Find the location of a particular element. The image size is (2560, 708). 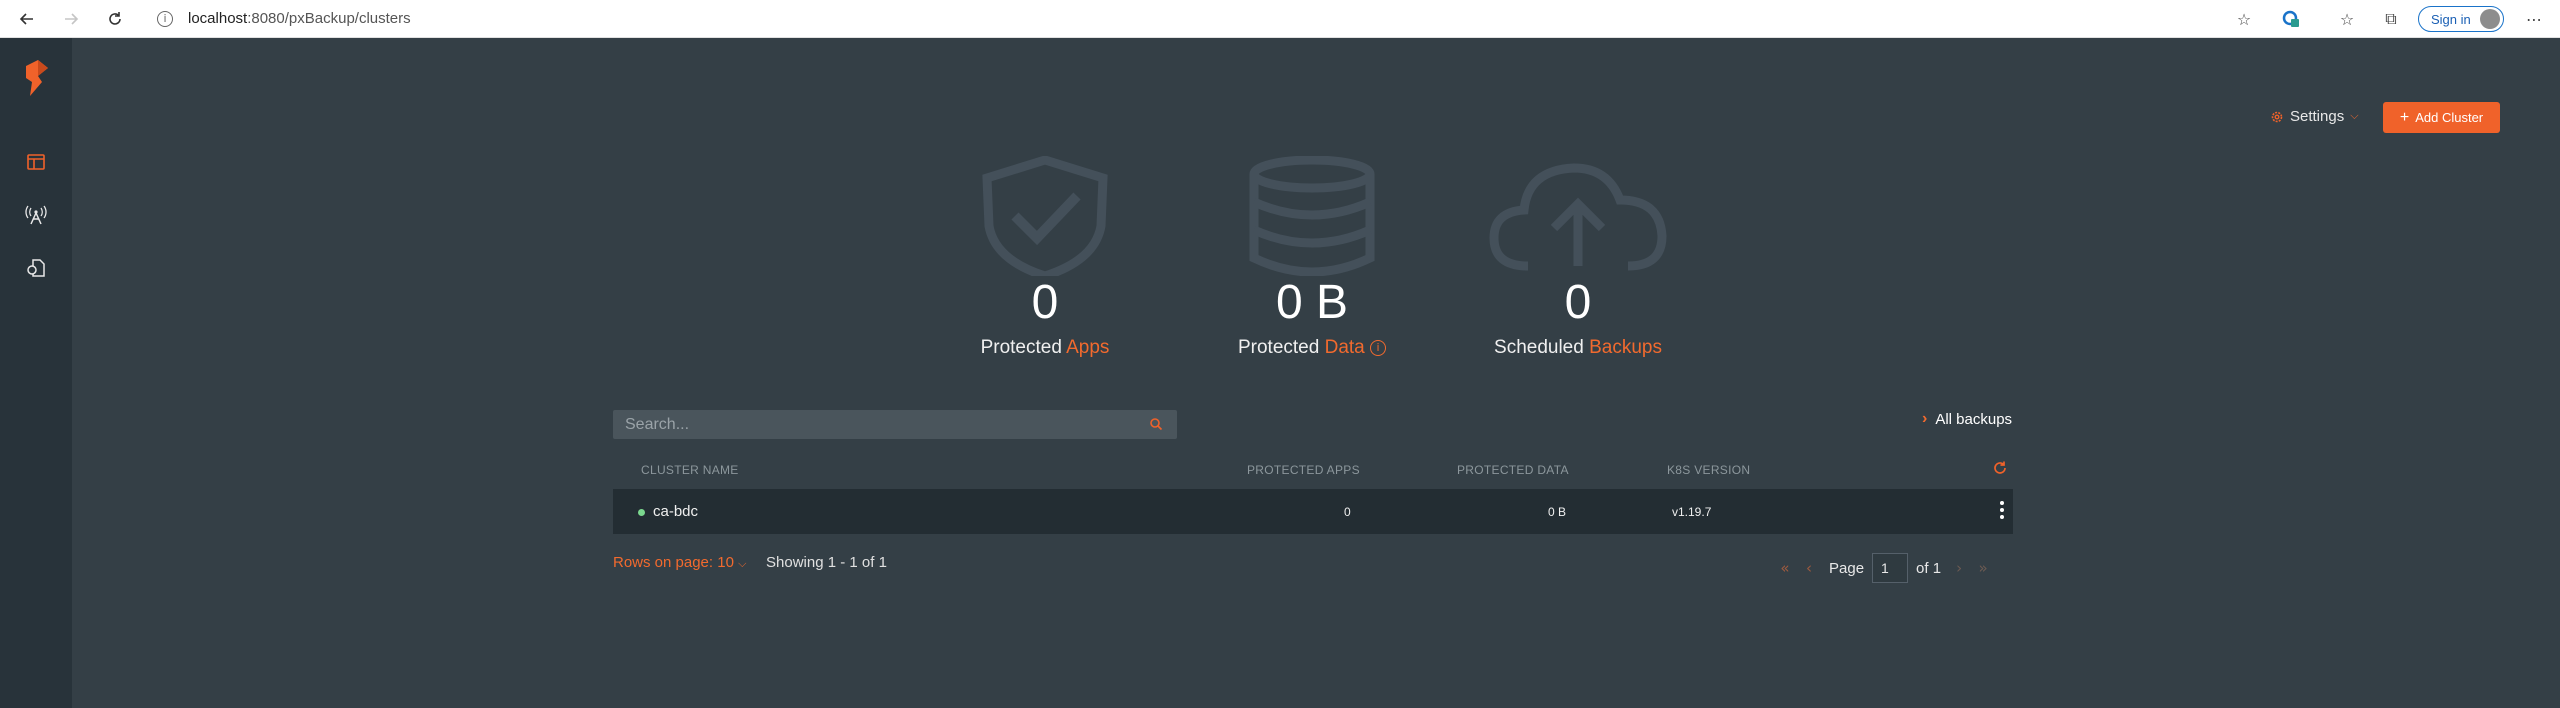

chevron-right-icon: › is located at coordinates (1925, 418).